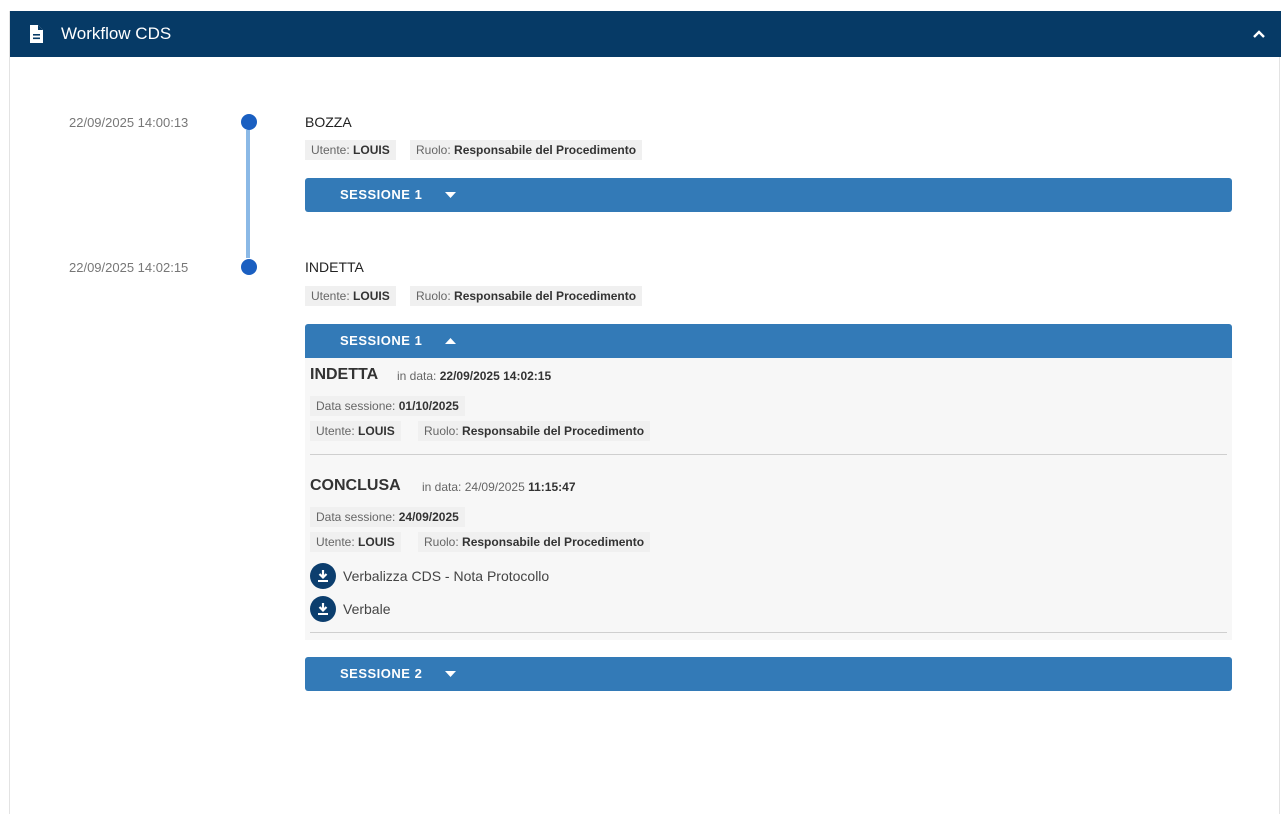 This screenshot has width=1282, height=814. What do you see at coordinates (446, 576) in the screenshot?
I see `document-label: Verbalizza CDS - Nota Protocollo` at bounding box center [446, 576].